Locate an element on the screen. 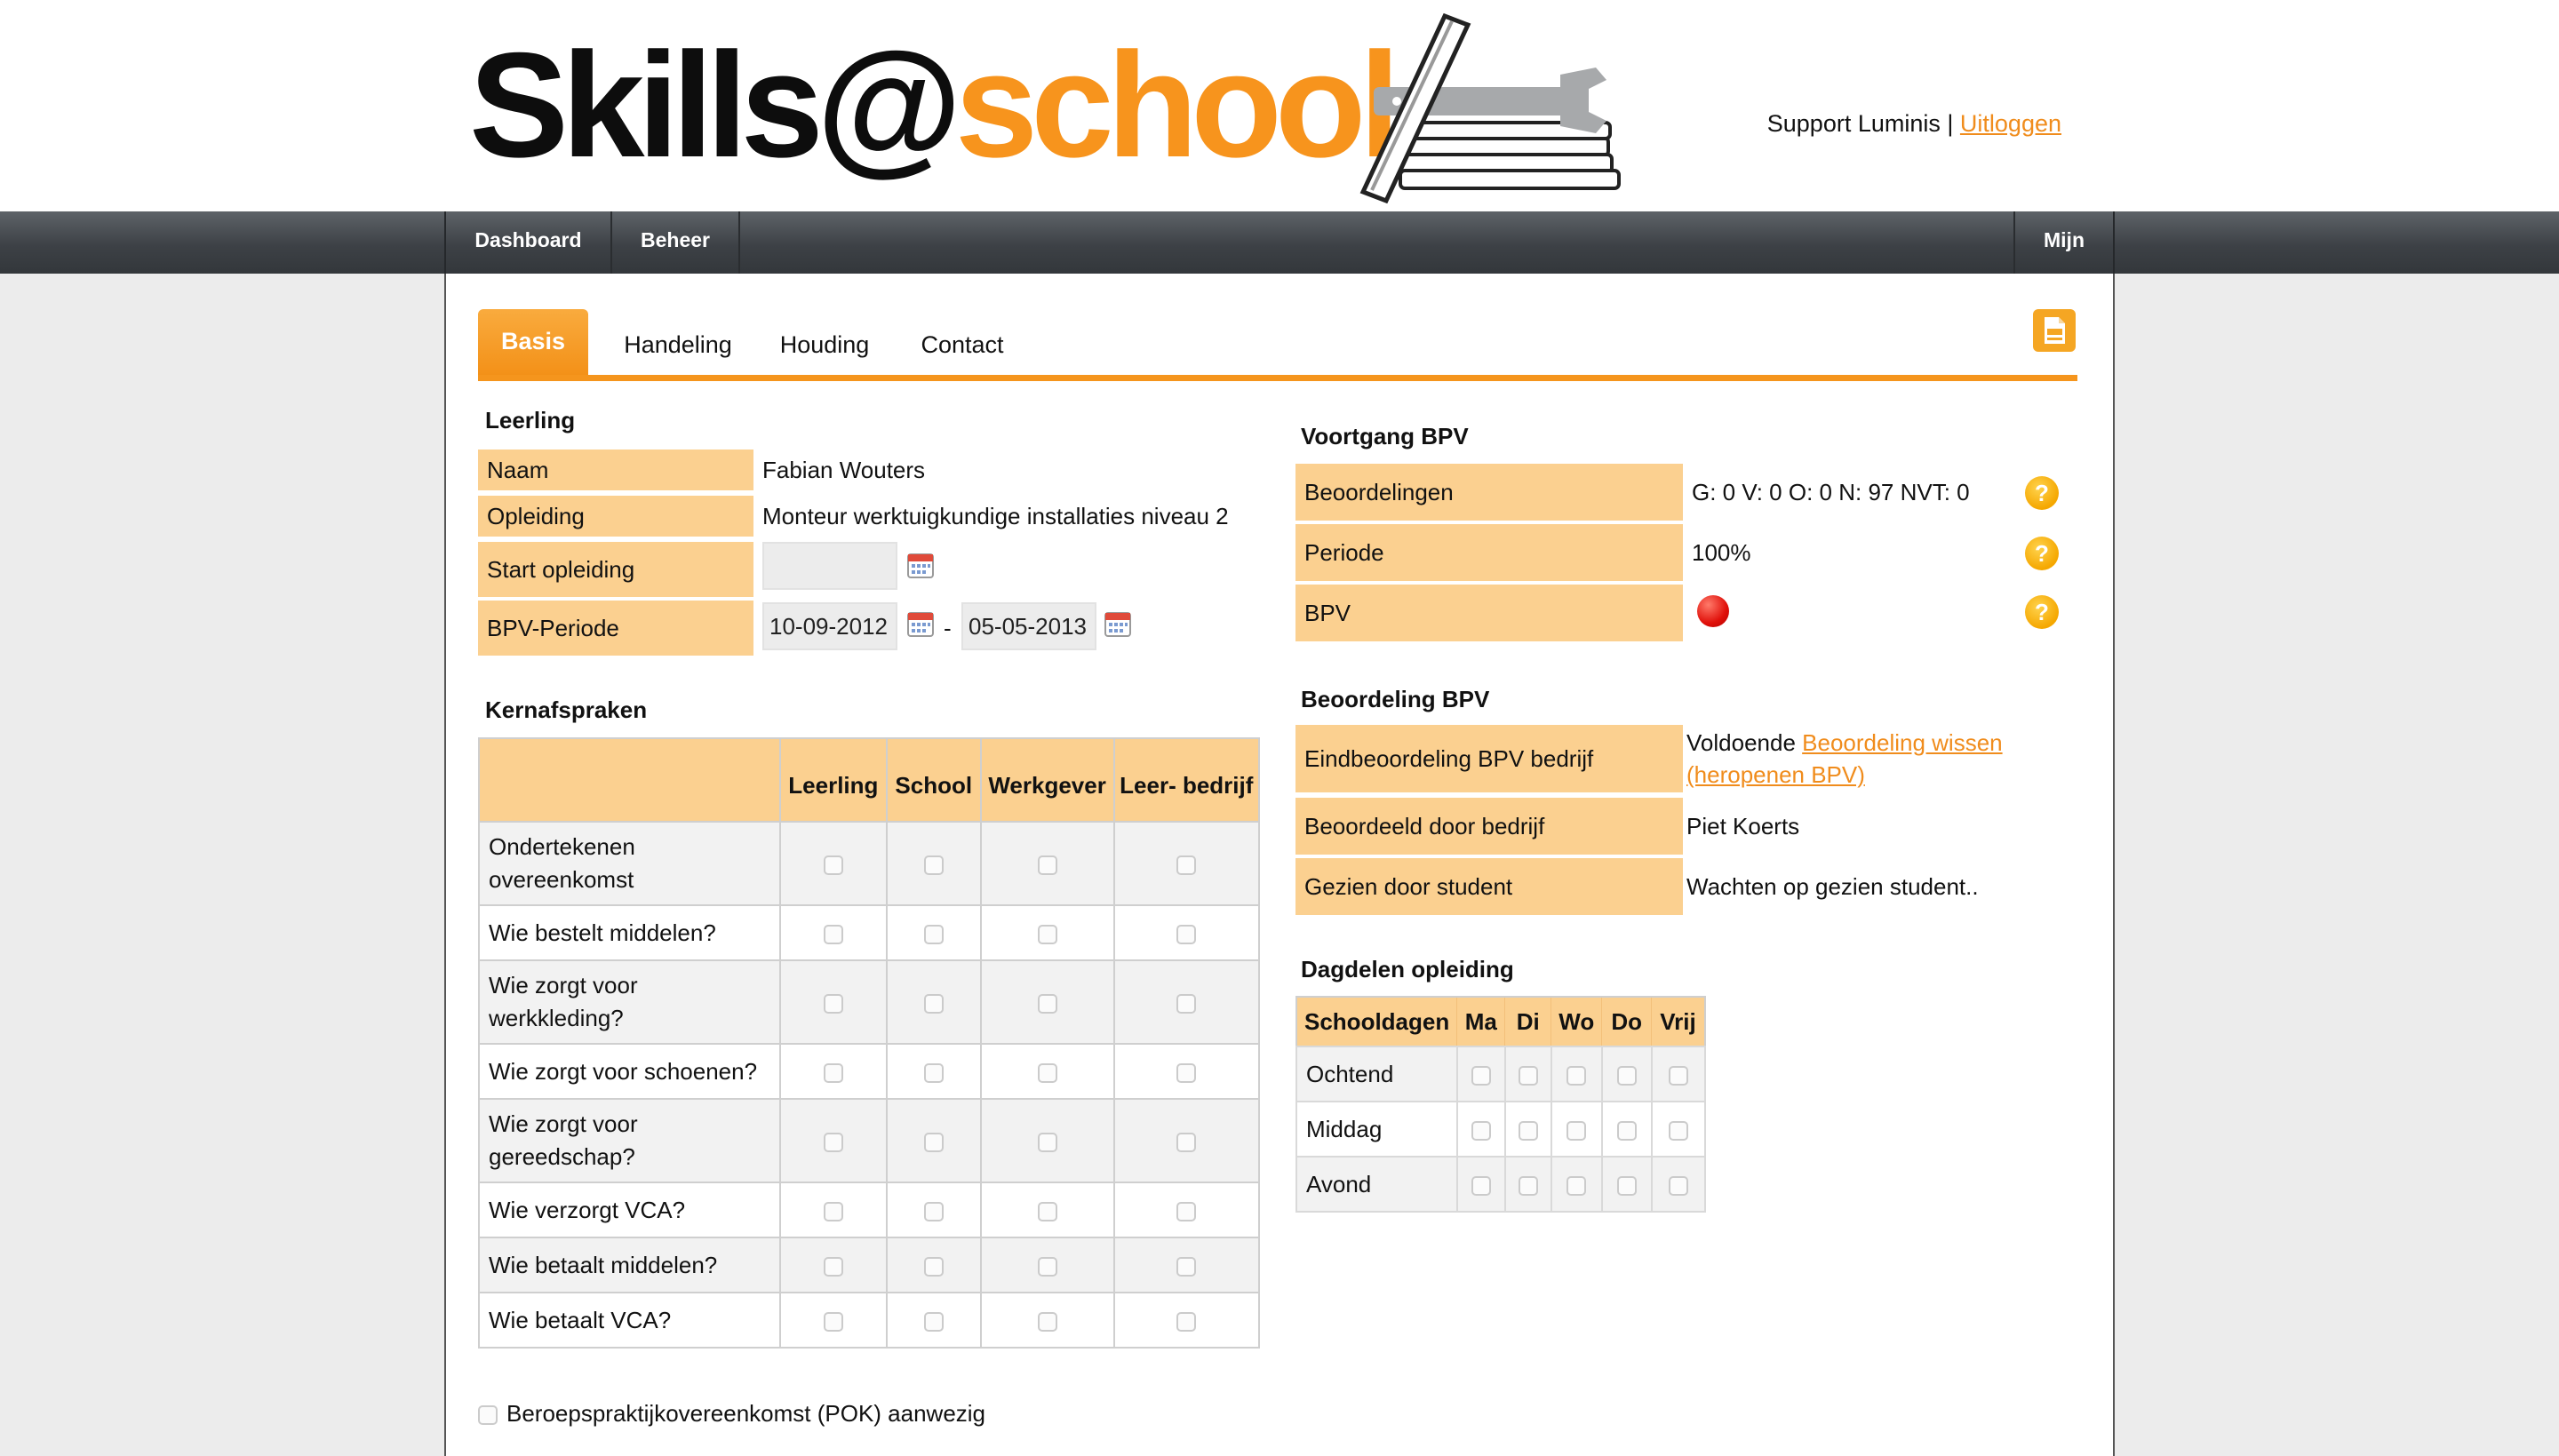  logo: Skills@school is located at coordinates (1046, 110).